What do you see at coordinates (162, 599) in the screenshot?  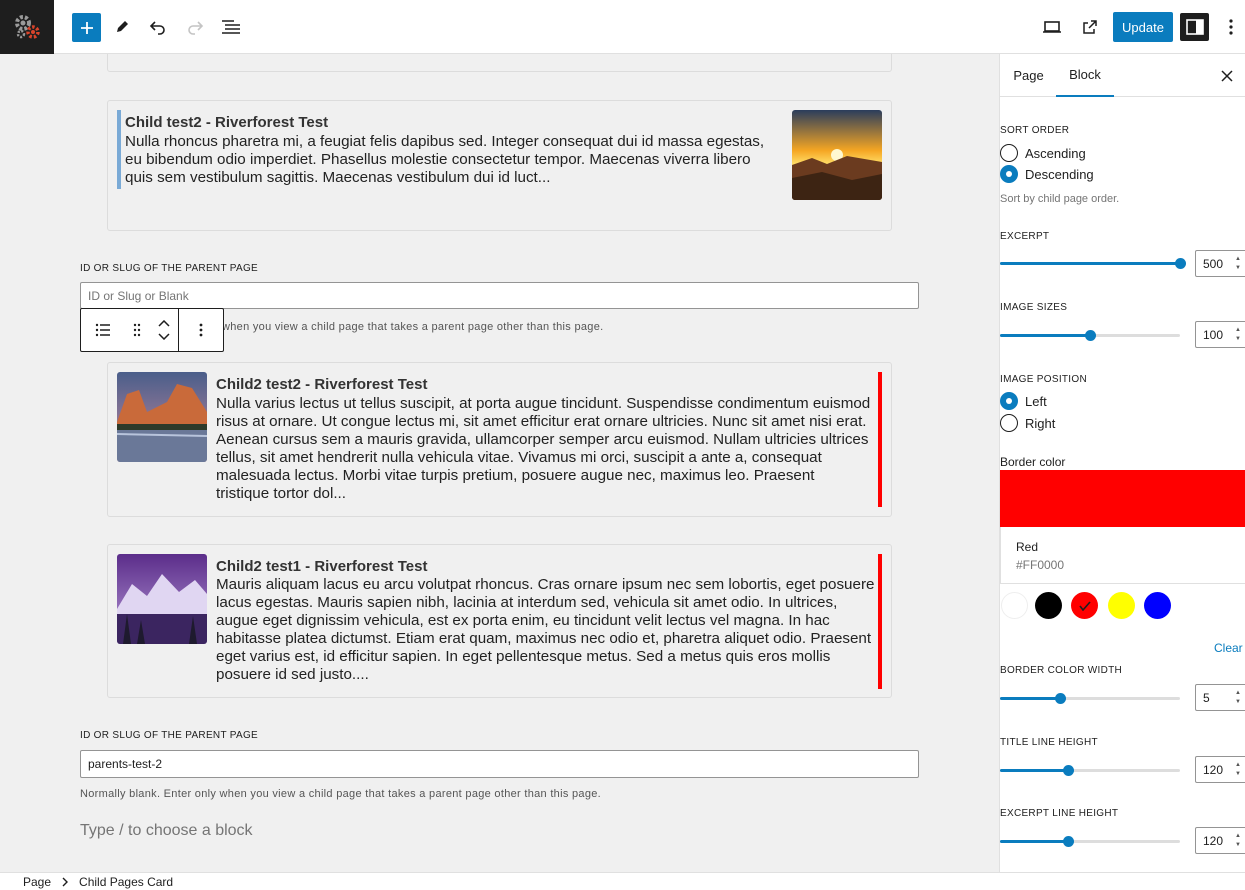 I see `card-thumbnail-purple-mountains` at bounding box center [162, 599].